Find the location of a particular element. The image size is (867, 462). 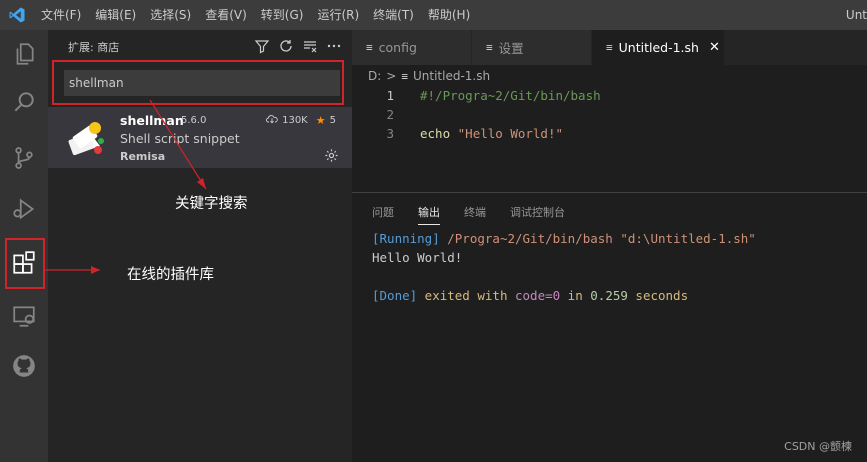

tab-untitled-1: ≡ Untitled-1.sh ✕ is located at coordinates (658, 47).